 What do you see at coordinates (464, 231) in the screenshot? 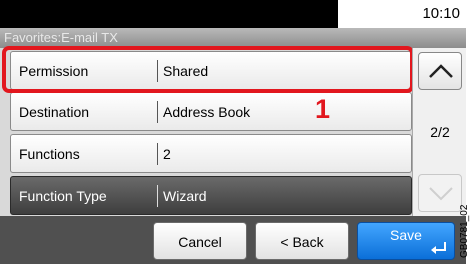
I see `figure-code: GB0781_02` at bounding box center [464, 231].